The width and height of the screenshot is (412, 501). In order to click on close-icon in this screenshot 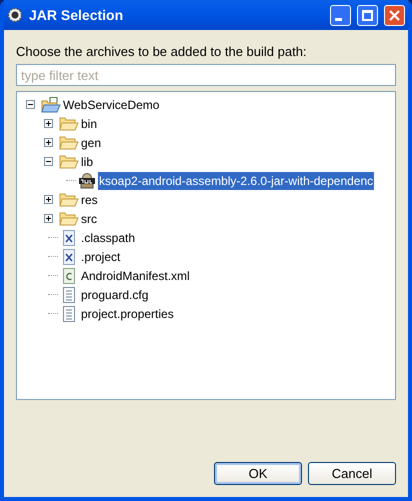, I will do `click(394, 15)`.